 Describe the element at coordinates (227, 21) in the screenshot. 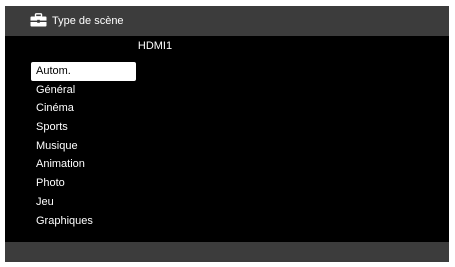

I see `header-bar: Type de scène` at that location.